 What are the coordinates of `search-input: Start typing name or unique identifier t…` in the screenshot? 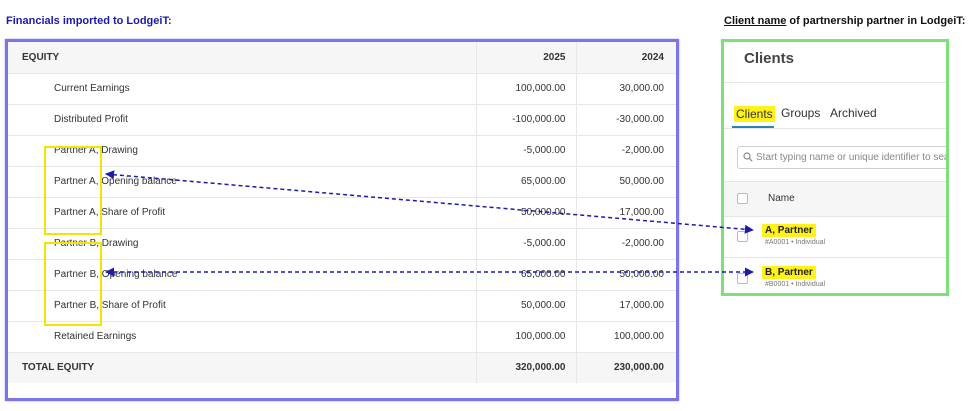 It's located at (843, 157).